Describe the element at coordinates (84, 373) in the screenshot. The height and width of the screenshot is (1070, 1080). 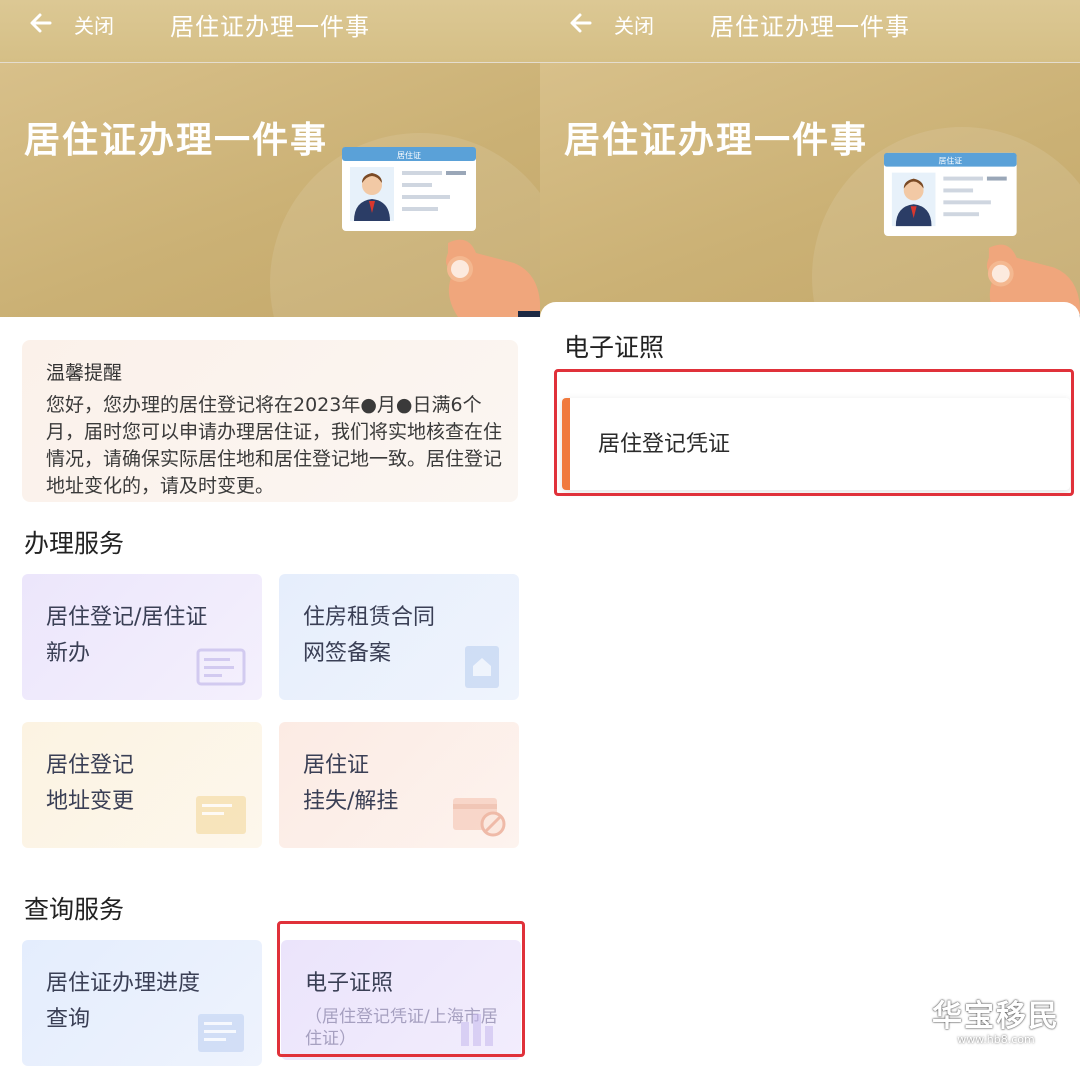
I see `reminder-title: 温馨提醒` at that location.